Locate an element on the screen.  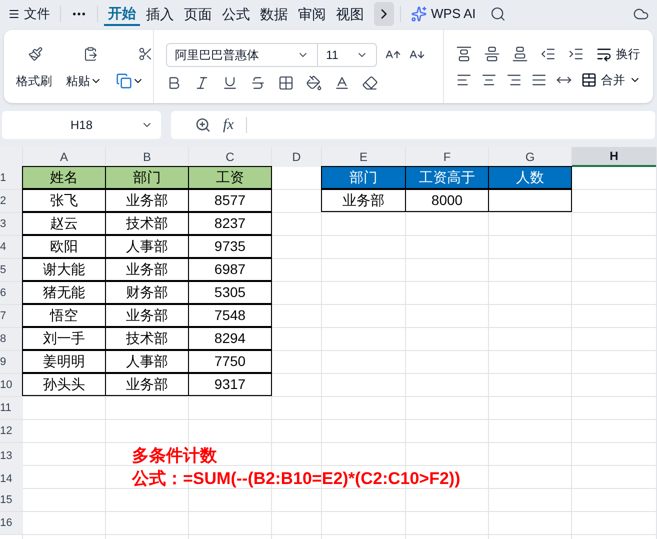
wrap-text-button: 换行 is located at coordinates (618, 53).